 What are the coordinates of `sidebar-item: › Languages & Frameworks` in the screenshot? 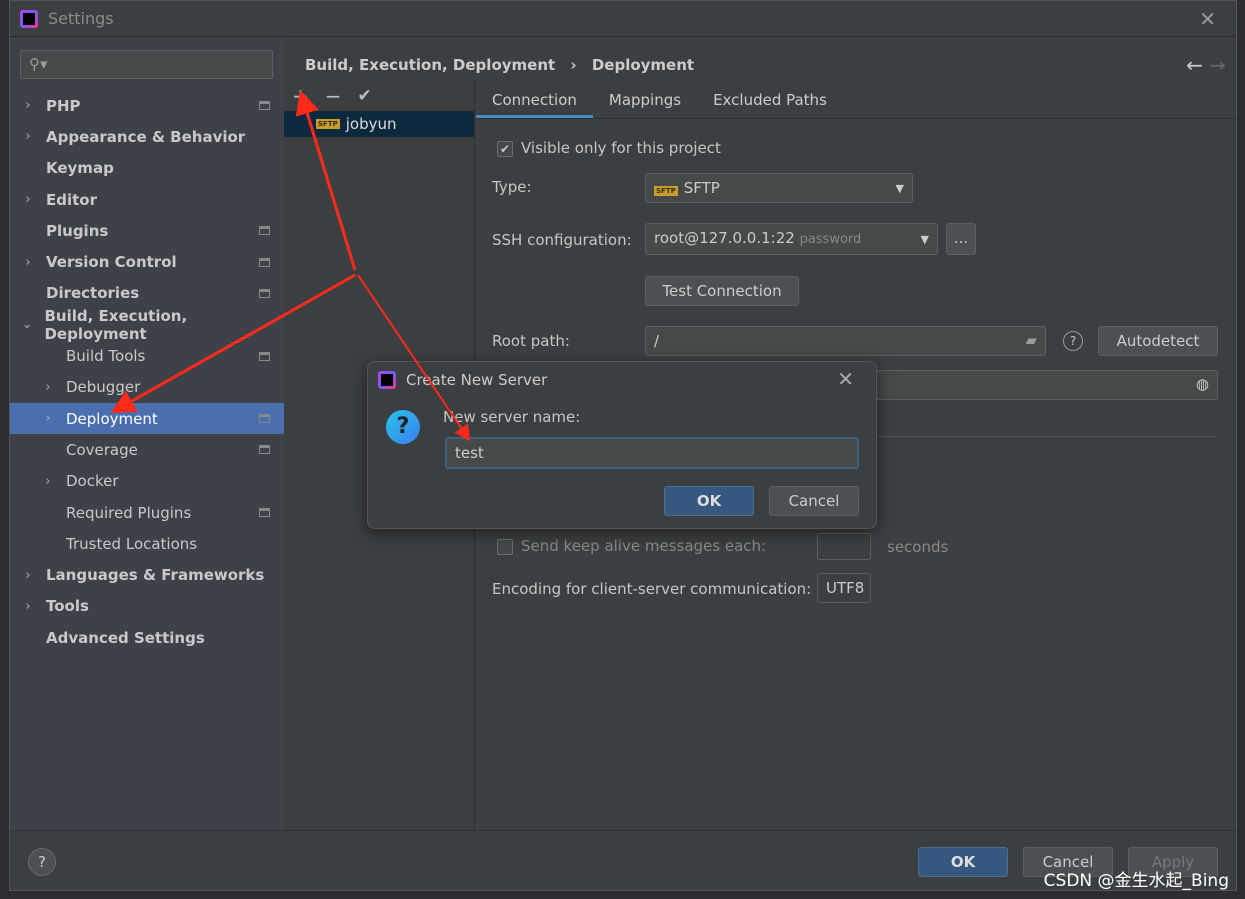 It's located at (147, 574).